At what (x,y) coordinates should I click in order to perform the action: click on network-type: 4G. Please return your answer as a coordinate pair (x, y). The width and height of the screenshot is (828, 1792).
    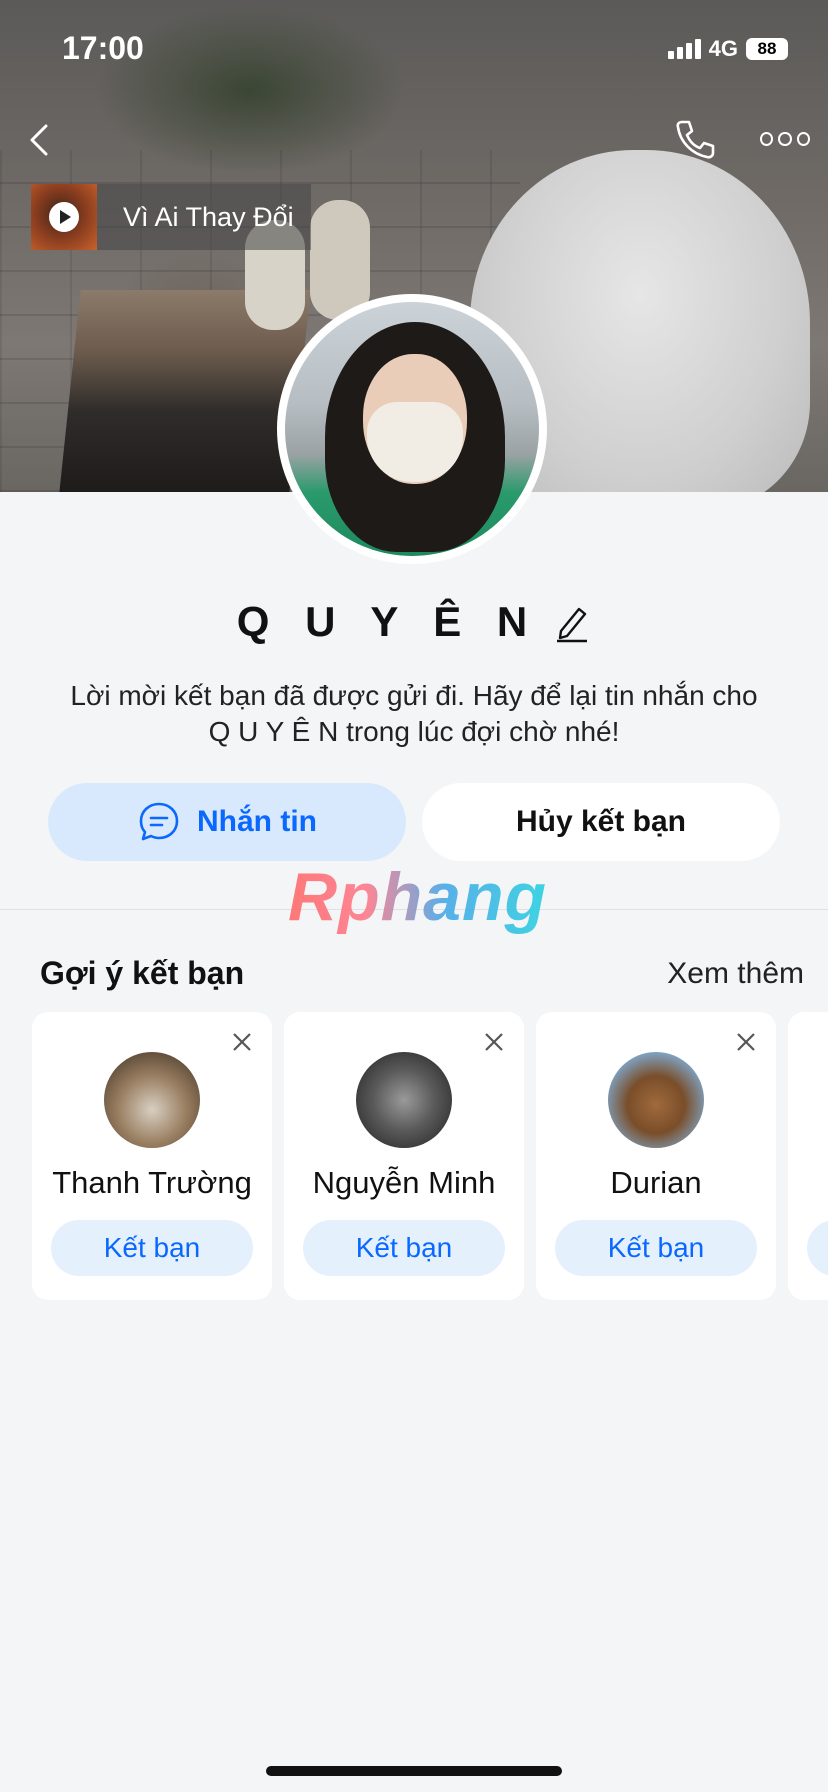
    Looking at the image, I should click on (723, 48).